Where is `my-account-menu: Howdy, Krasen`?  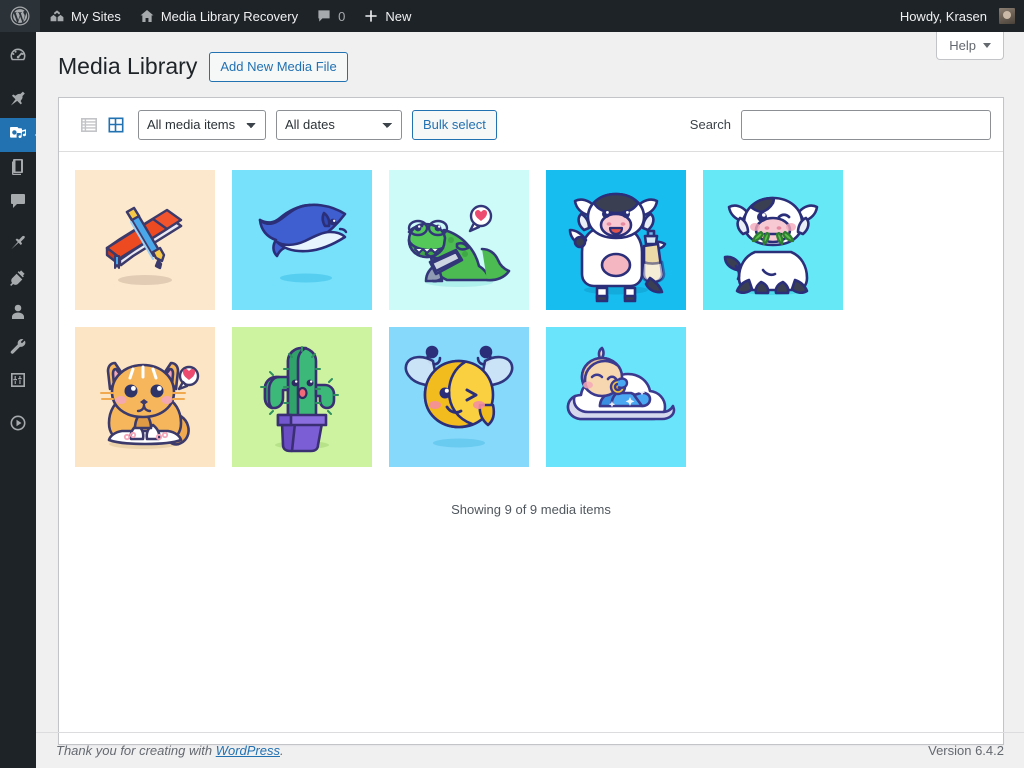 my-account-menu: Howdy, Krasen is located at coordinates (957, 16).